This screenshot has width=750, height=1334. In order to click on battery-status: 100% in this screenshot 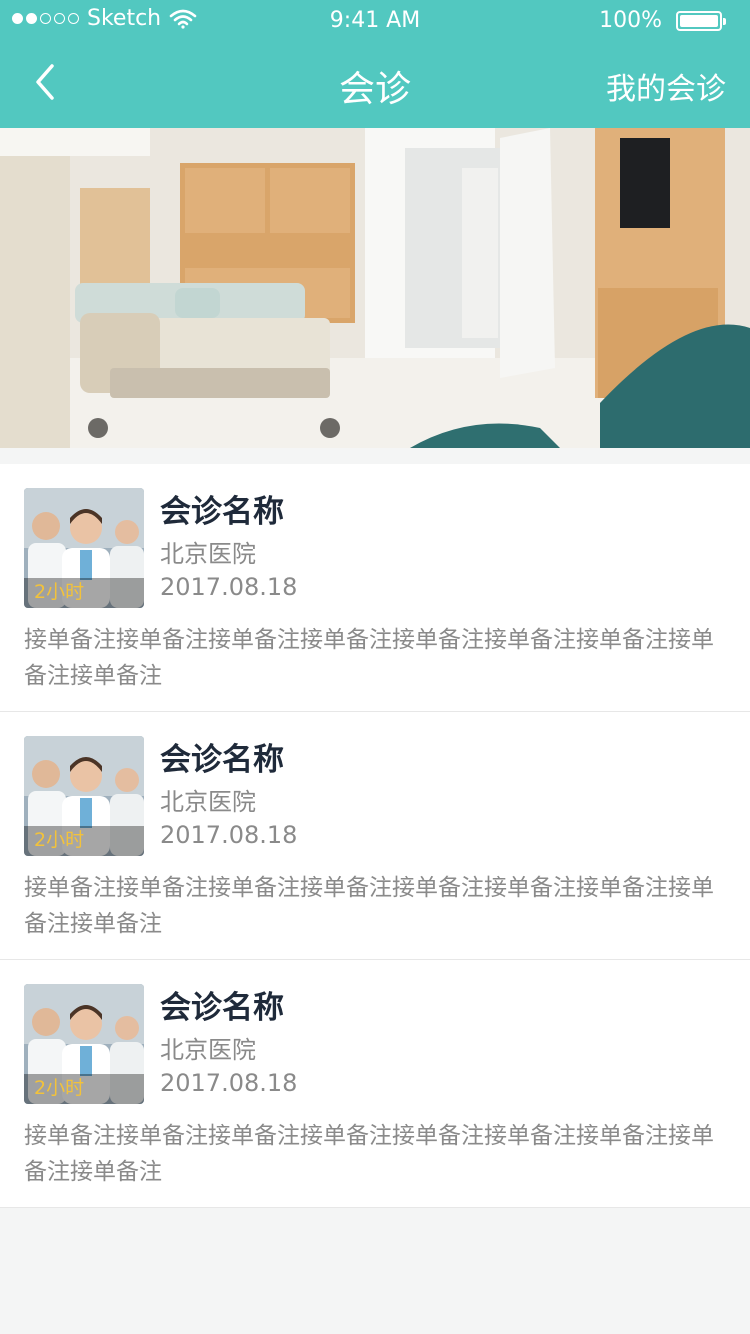, I will do `click(662, 20)`.